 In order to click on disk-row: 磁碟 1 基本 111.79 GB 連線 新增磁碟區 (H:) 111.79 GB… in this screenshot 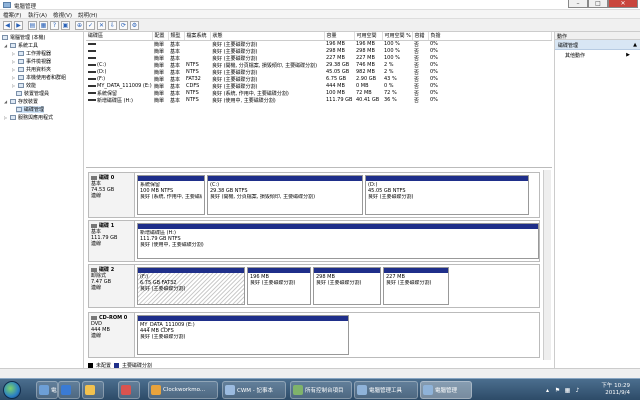, I will do `click(314, 241)`.